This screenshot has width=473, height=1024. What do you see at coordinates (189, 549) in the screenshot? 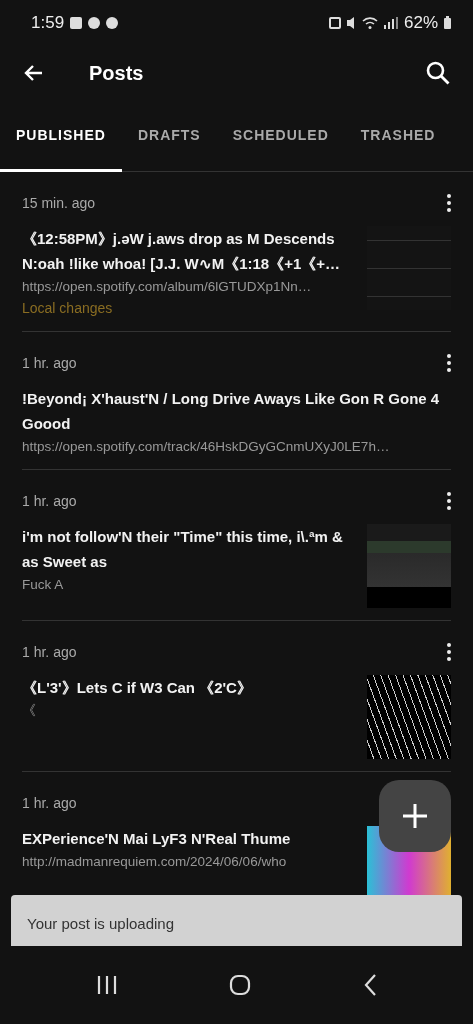
I see `post-title: i'm not follow'N their "Time" this time, i\.ªm & as Sweet as` at bounding box center [189, 549].